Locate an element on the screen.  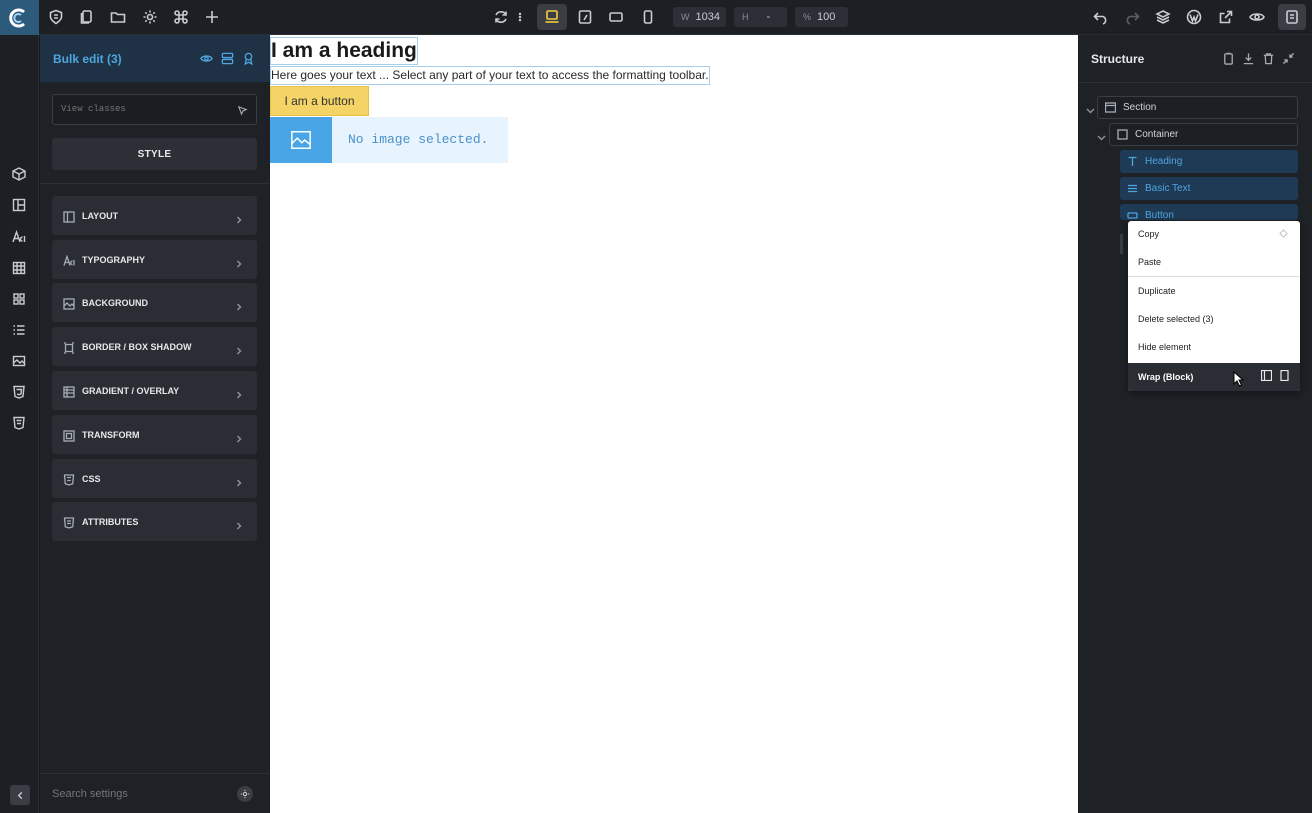
fonts-icon is located at coordinates (20, 237).